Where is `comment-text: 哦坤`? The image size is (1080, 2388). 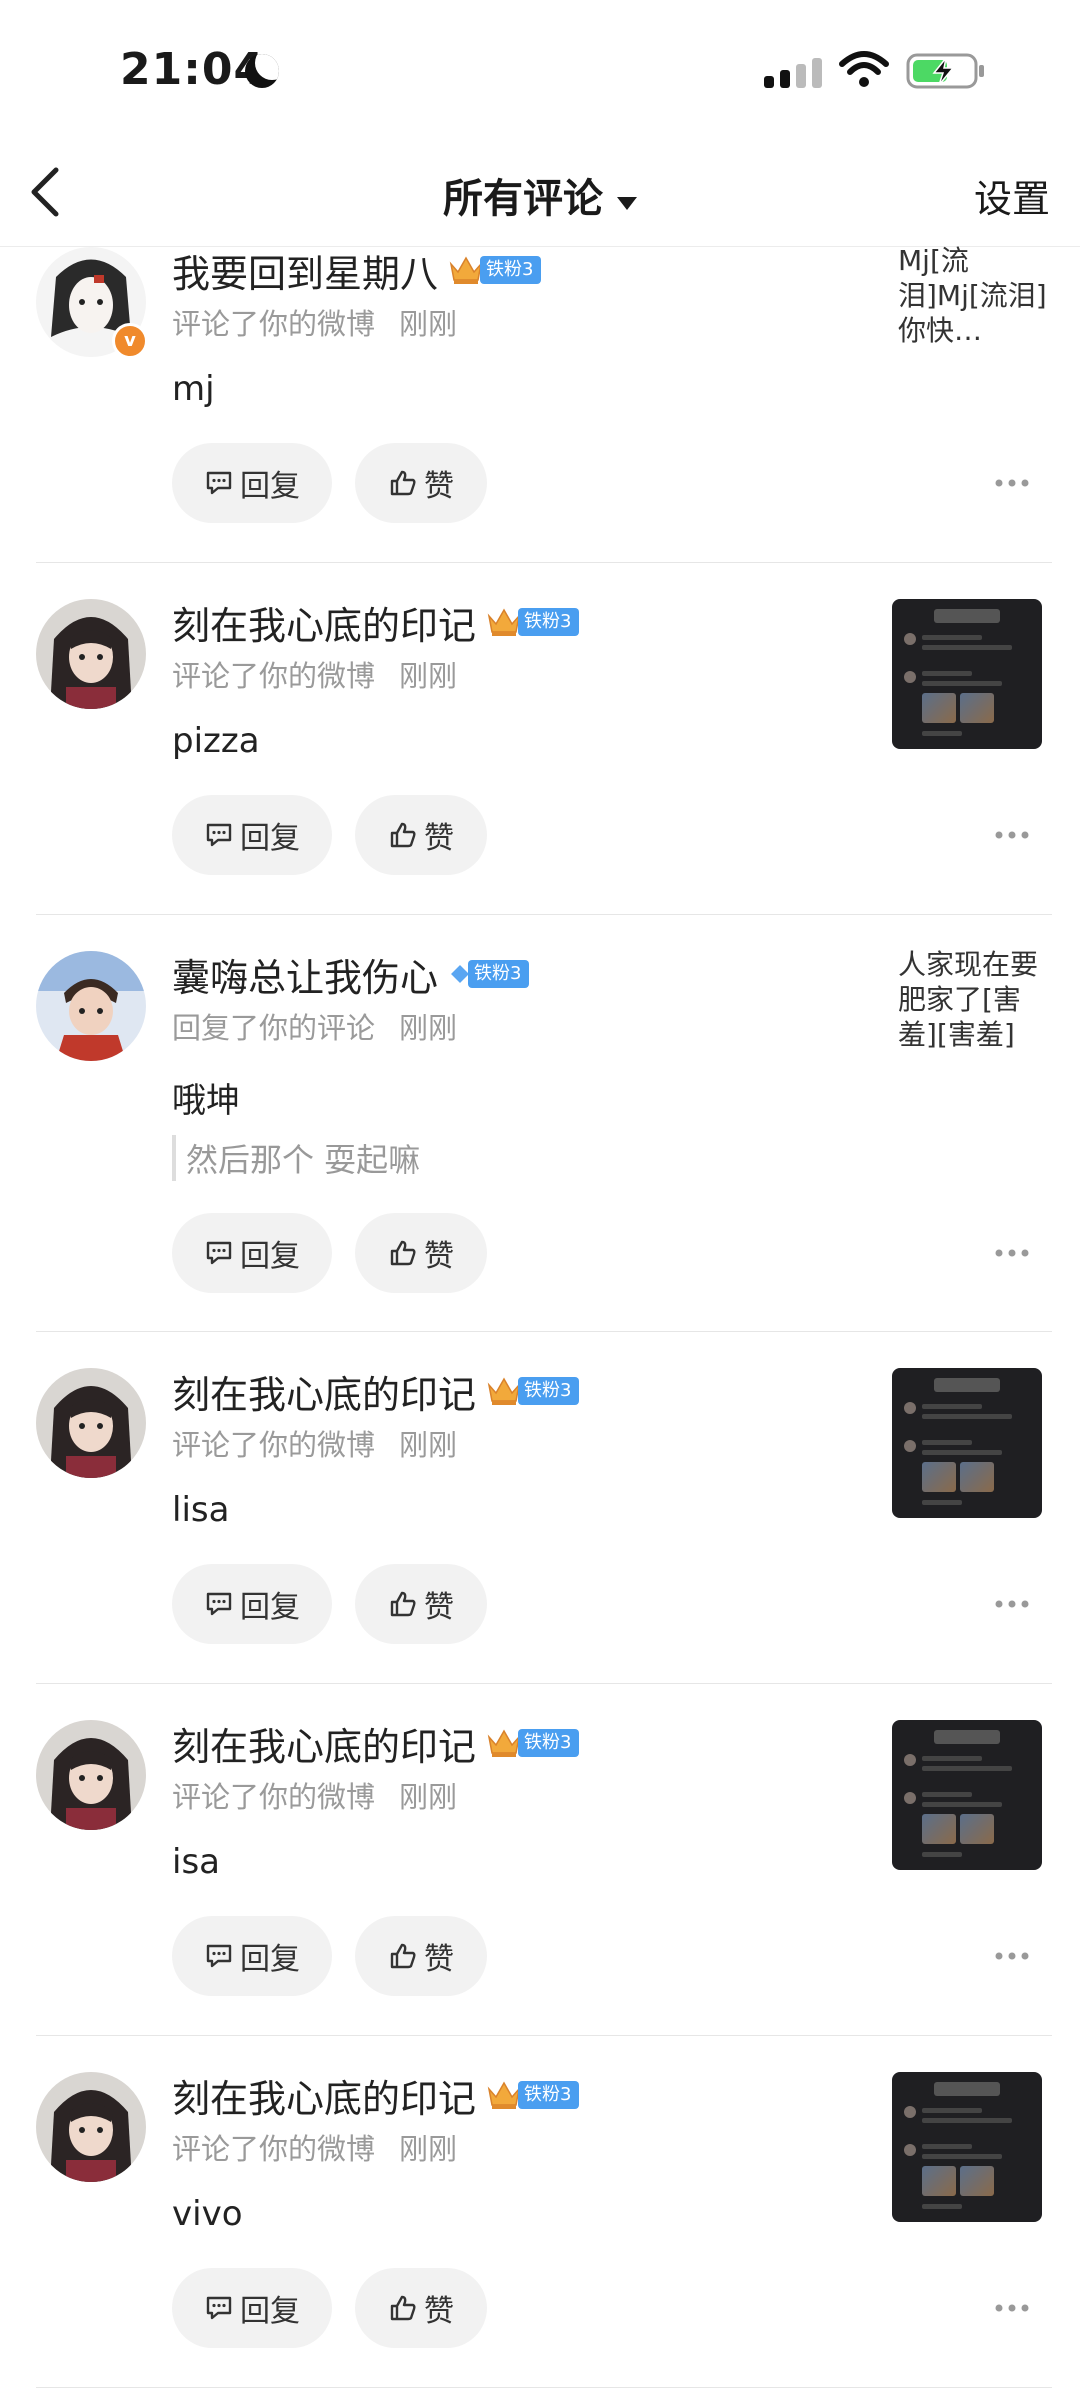 comment-text: 哦坤 is located at coordinates (206, 1101).